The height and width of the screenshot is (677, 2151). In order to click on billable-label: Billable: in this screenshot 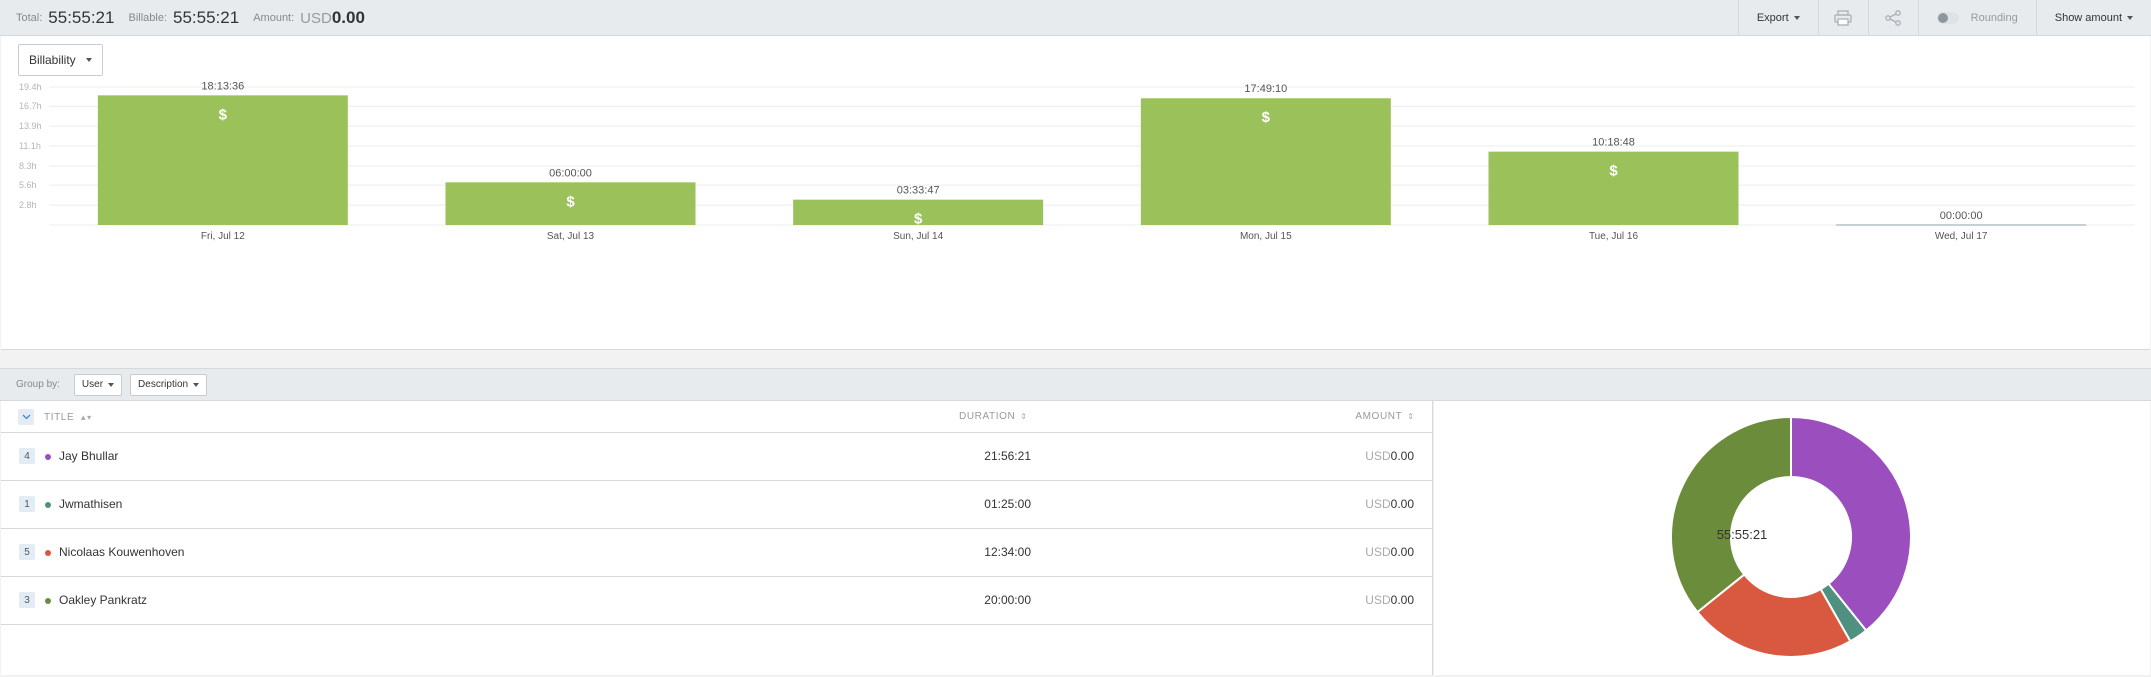, I will do `click(148, 18)`.